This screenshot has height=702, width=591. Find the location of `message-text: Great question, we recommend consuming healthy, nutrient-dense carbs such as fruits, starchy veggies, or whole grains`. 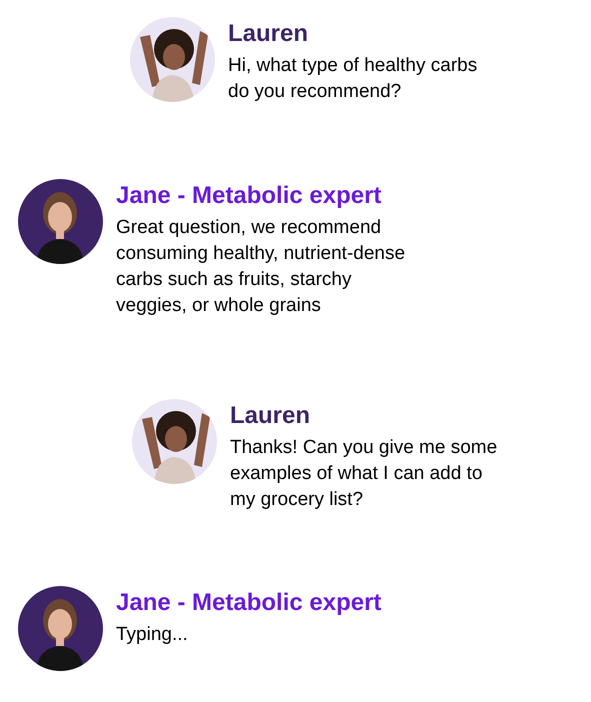

message-text: Great question, we recommend consuming healthy, nutrient-dense carbs such as fruits, starchy veggies, or whole grains is located at coordinates (261, 267).